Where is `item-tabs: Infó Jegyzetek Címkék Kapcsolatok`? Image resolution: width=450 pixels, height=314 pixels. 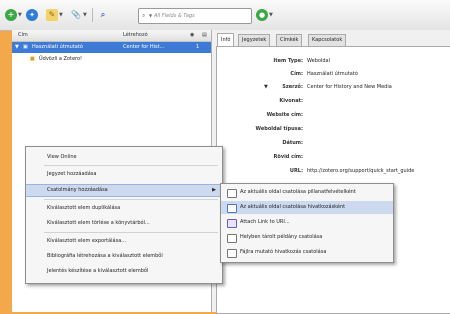 item-tabs: Infó Jegyzetek Címkék Kapcsolatok is located at coordinates (331, 38).